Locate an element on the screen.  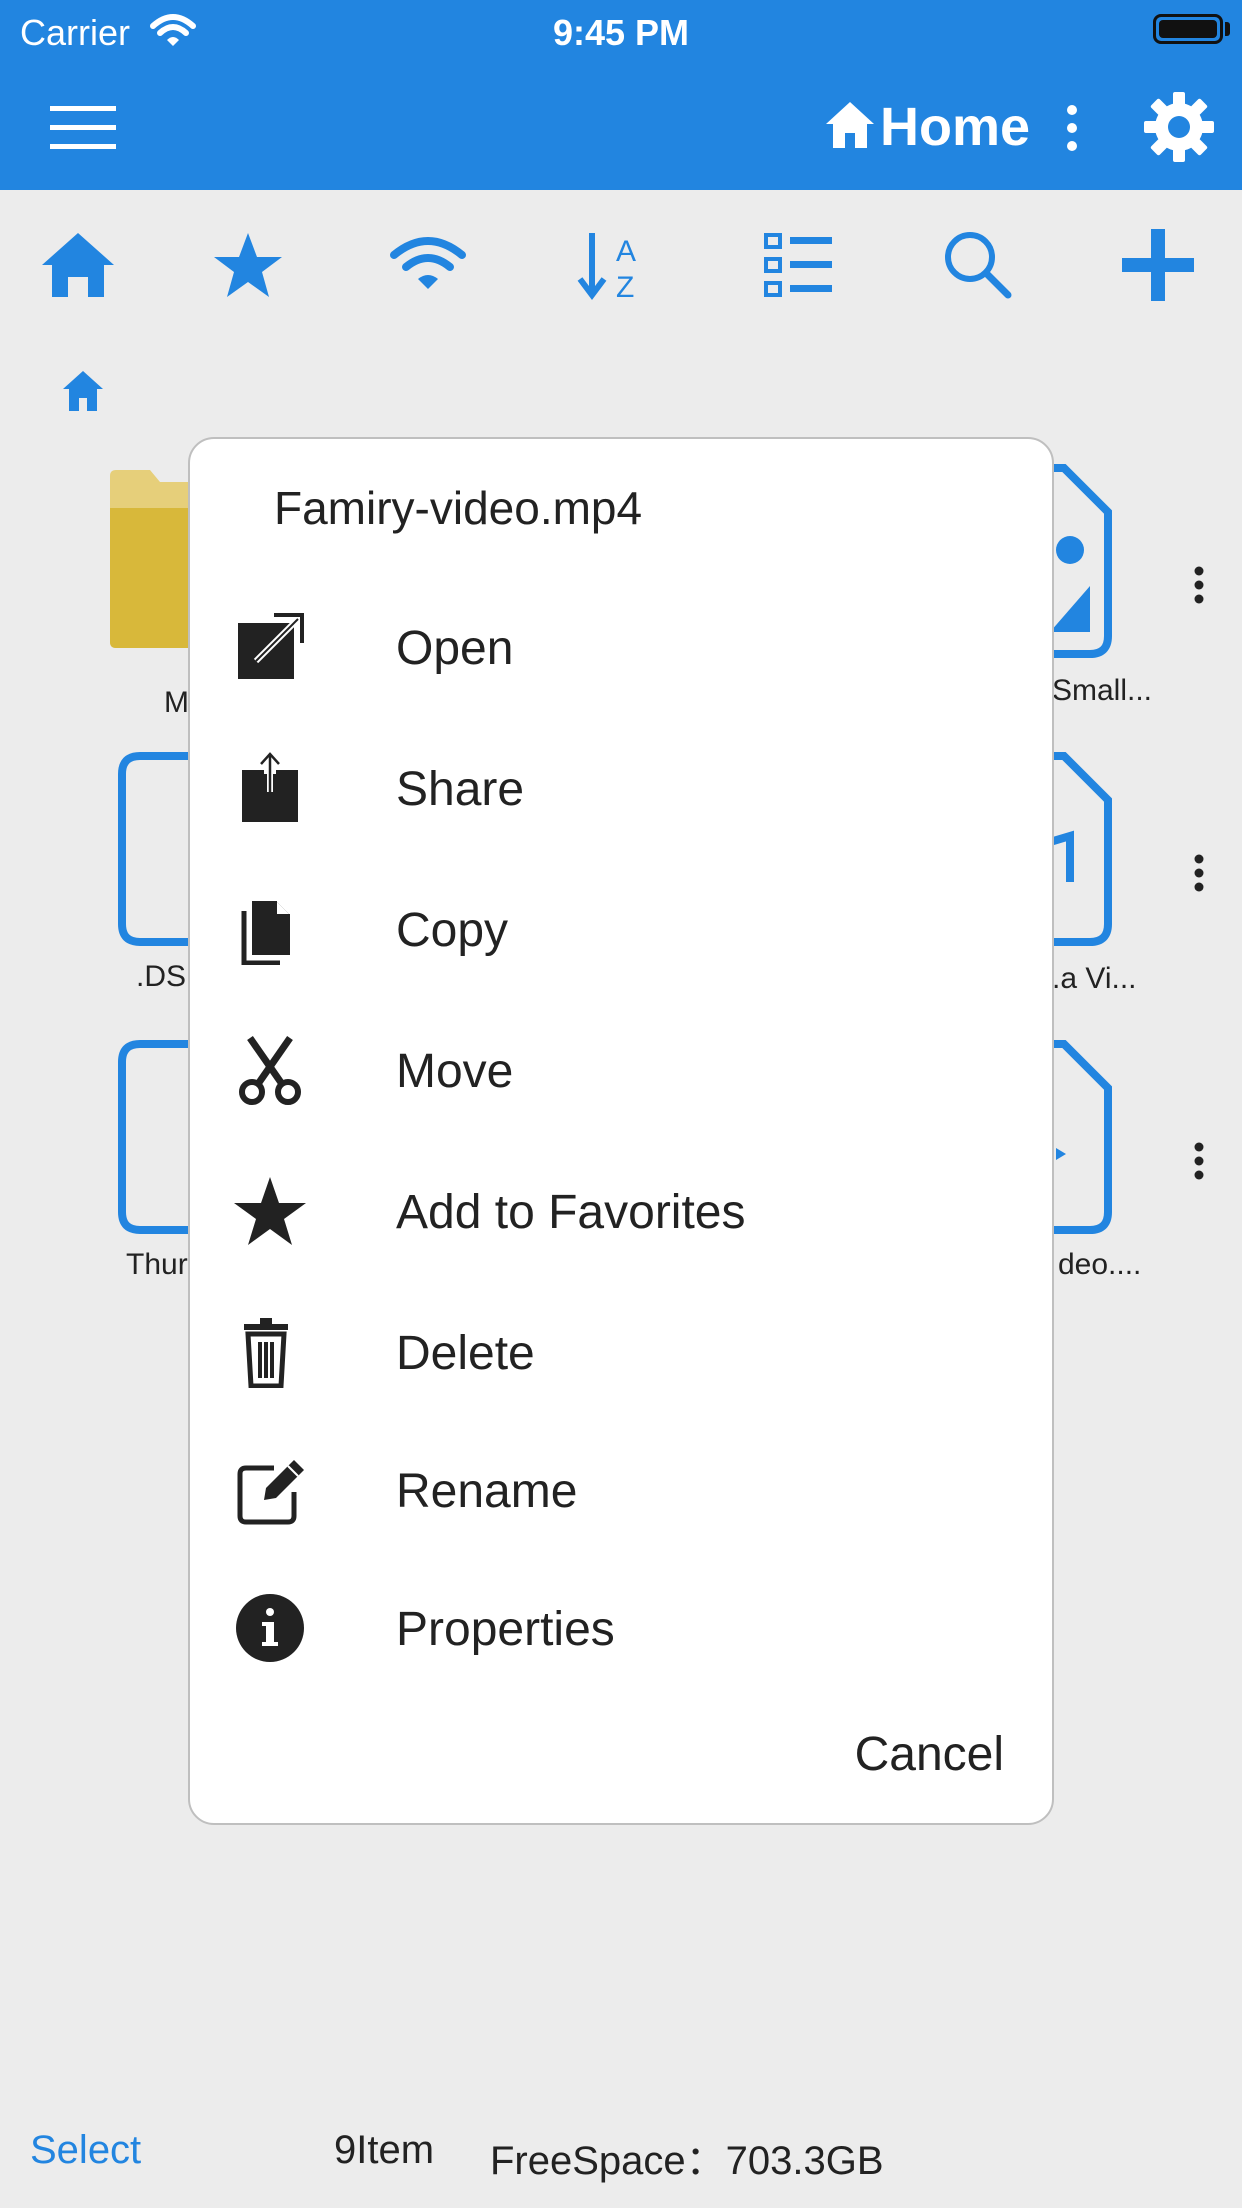
menu-item-label: Move is located at coordinates (455, 1071).